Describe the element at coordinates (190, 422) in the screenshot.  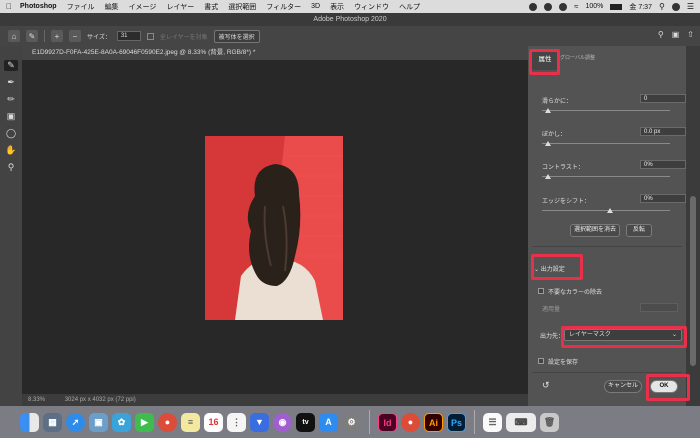
I see `notes-icon: ≡` at that location.